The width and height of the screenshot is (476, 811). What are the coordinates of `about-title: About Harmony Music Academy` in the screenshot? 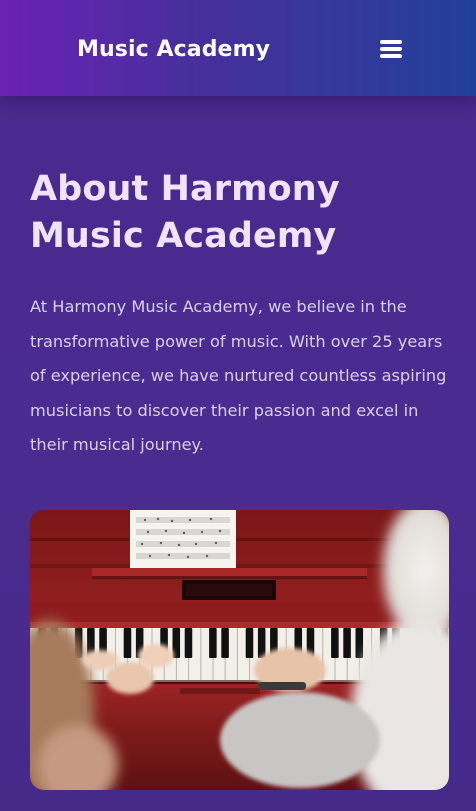 It's located at (185, 212).